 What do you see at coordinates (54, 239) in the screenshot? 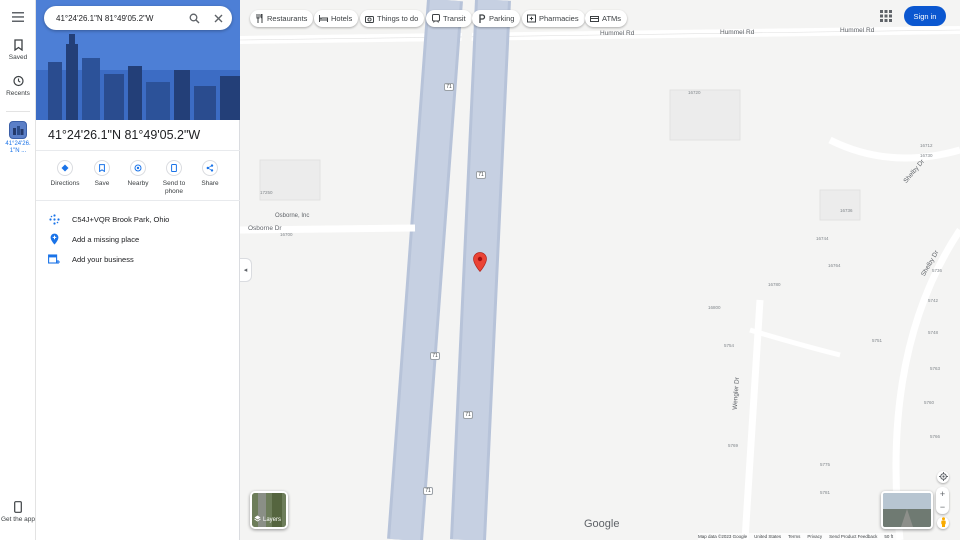
I see `add-location-icon` at bounding box center [54, 239].